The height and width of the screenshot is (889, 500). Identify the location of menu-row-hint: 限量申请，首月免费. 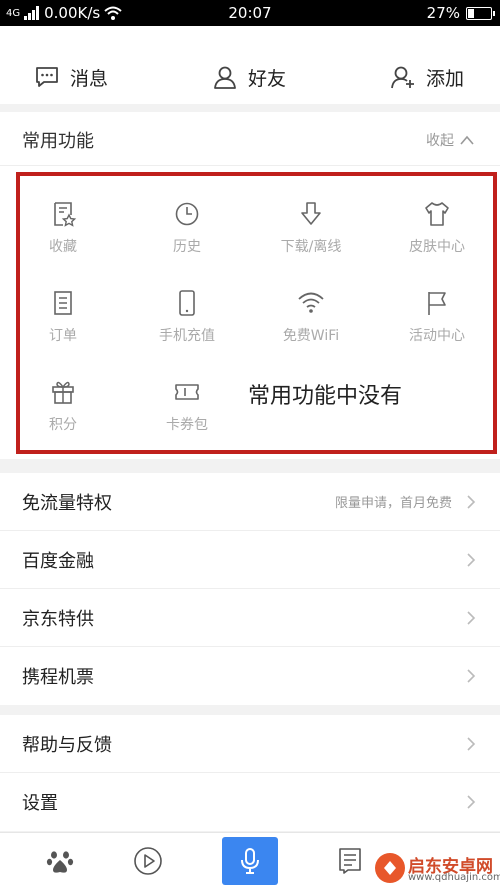
(393, 503).